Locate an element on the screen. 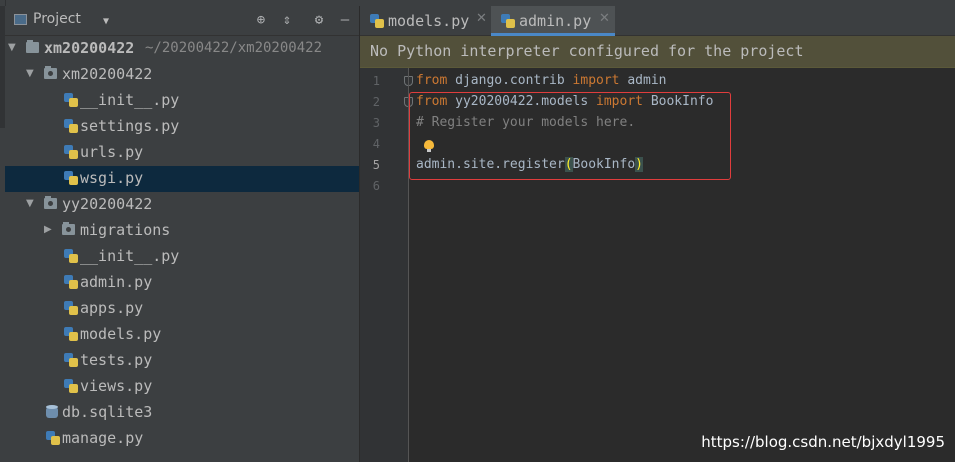 Image resolution: width=955 pixels, height=462 pixels. database-icon is located at coordinates (52, 412).